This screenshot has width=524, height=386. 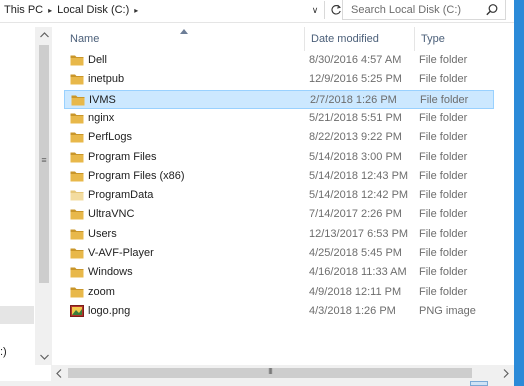 I want to click on column-header-date: Date modified, so click(x=359, y=39).